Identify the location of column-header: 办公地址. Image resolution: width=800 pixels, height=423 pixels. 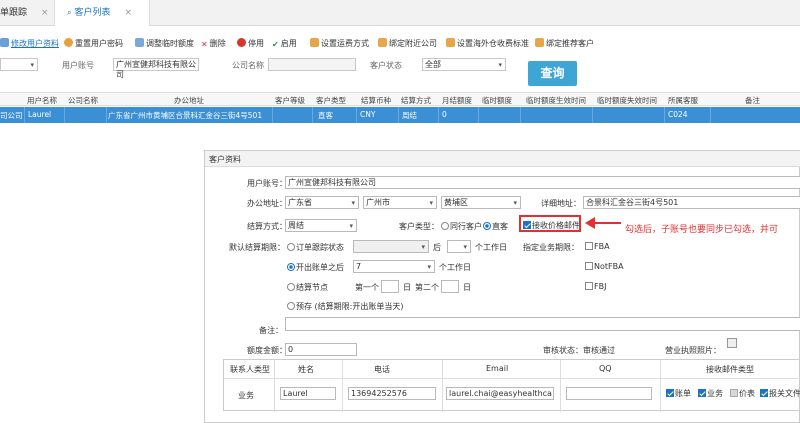
(189, 100).